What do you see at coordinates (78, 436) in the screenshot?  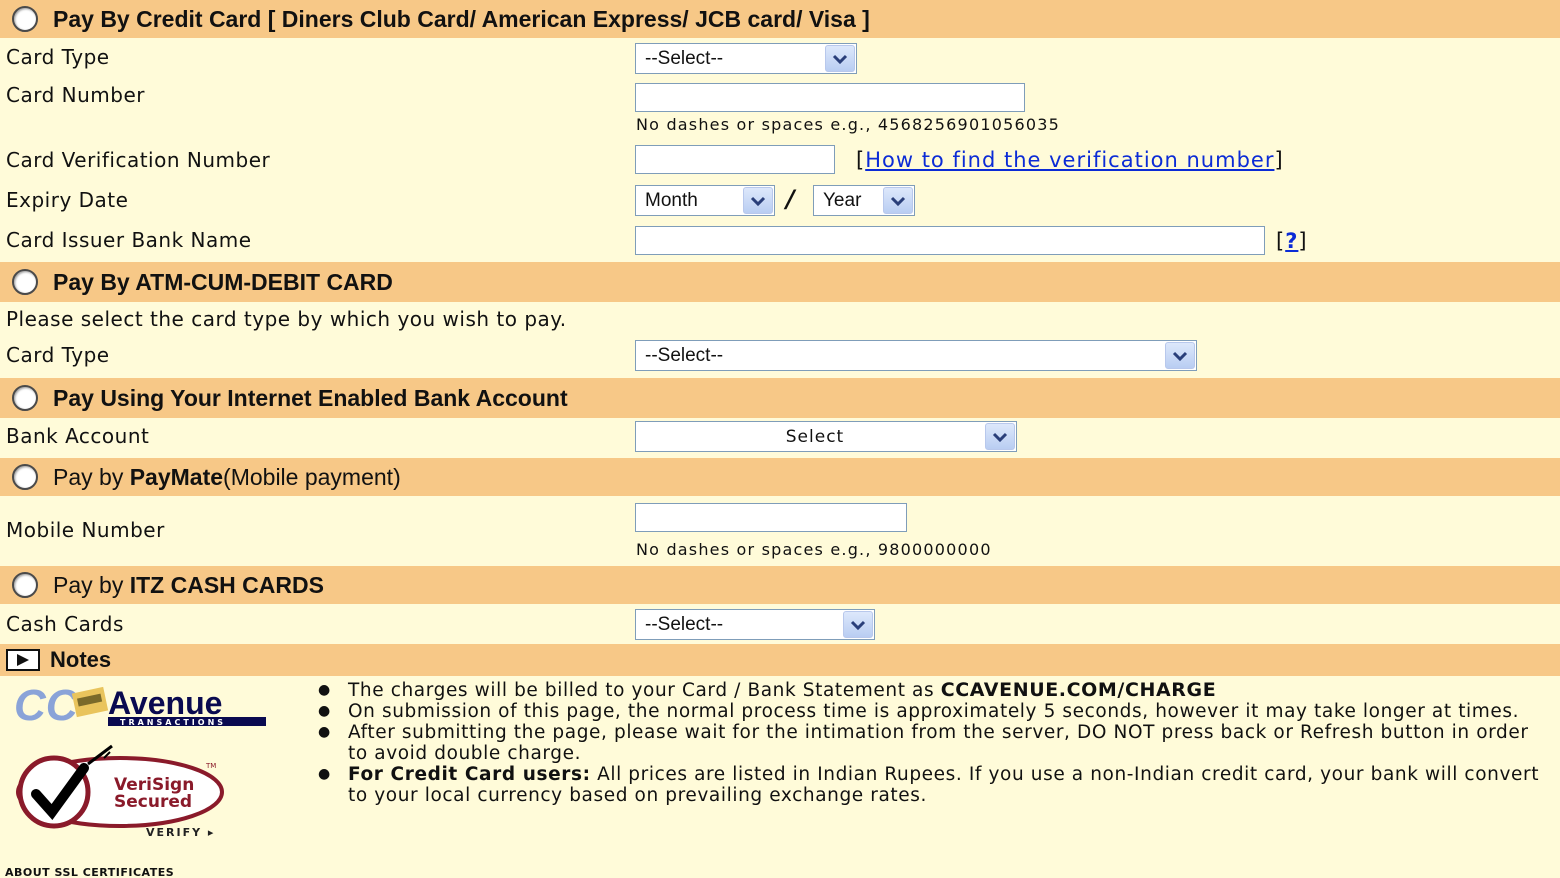 I see `bank-account-label: Bank Account` at bounding box center [78, 436].